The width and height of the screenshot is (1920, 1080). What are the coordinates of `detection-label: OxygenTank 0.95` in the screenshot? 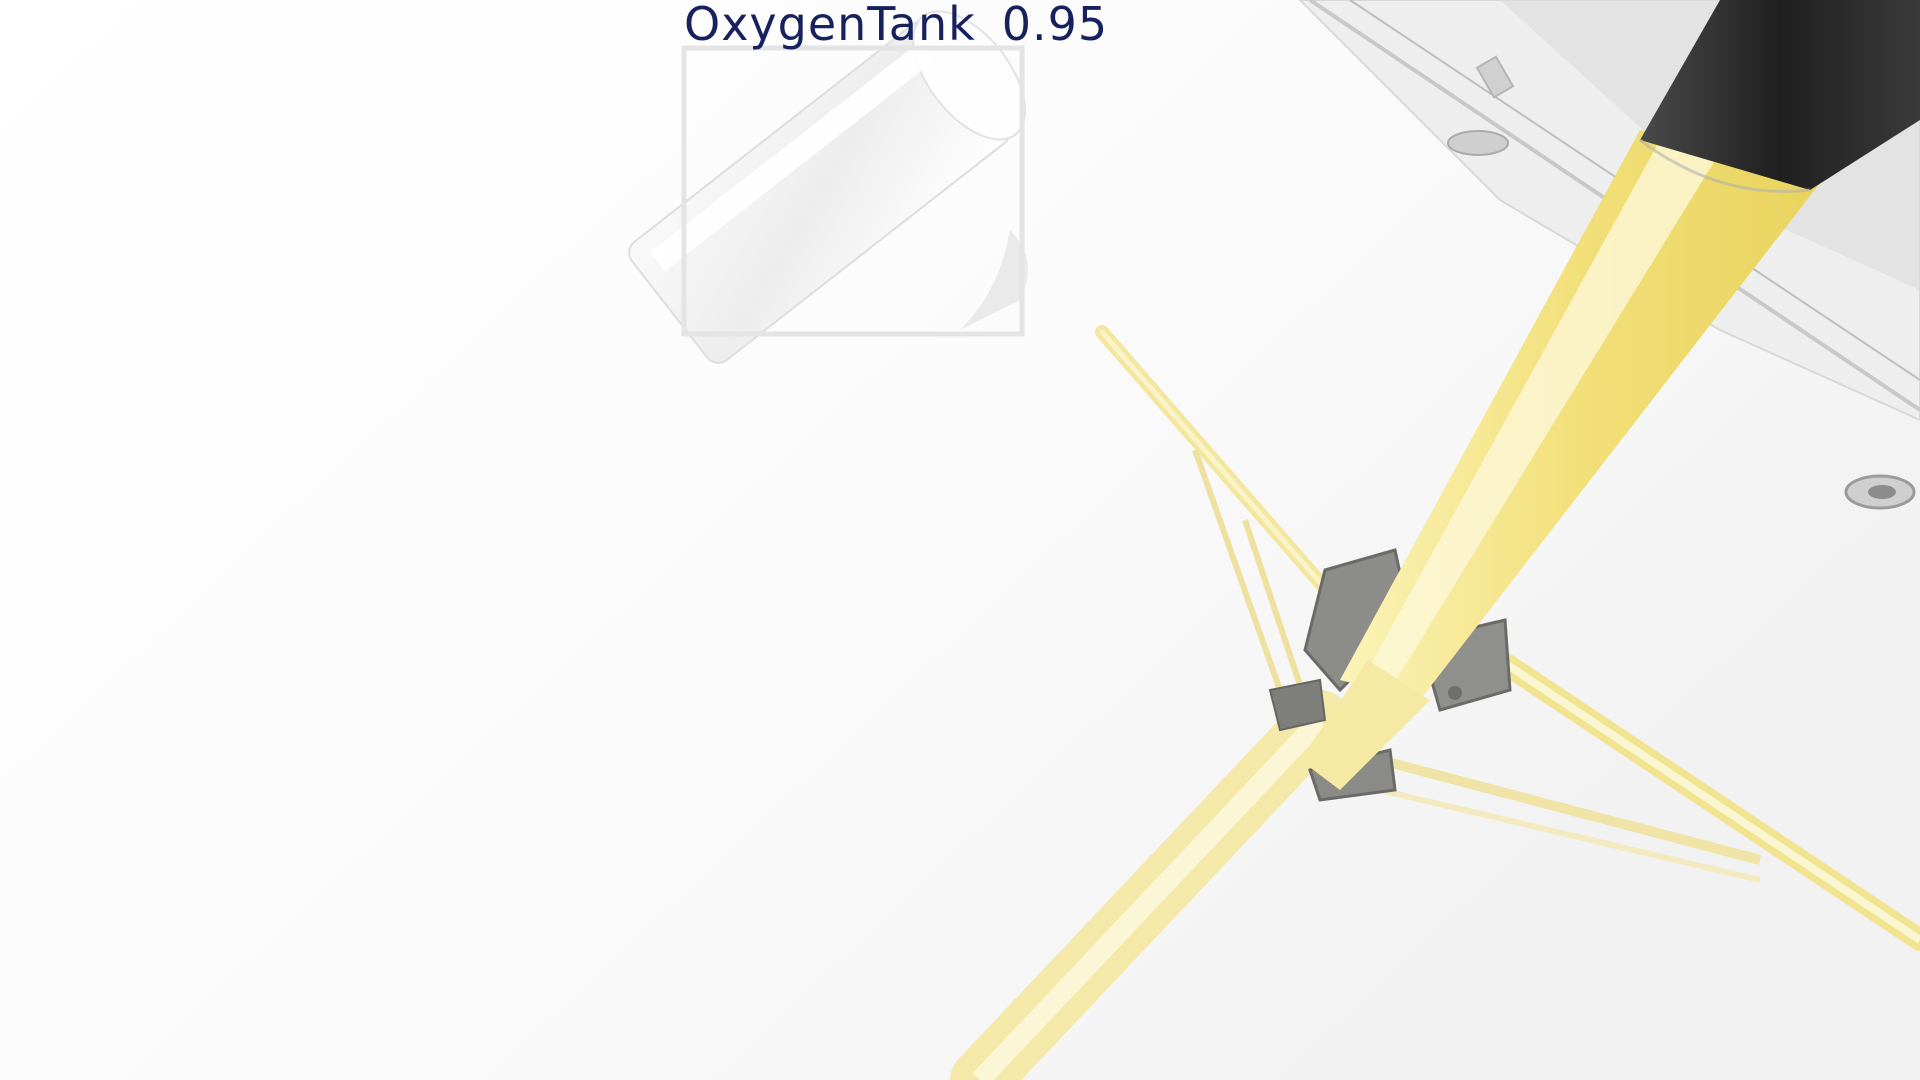 It's located at (896, 25).